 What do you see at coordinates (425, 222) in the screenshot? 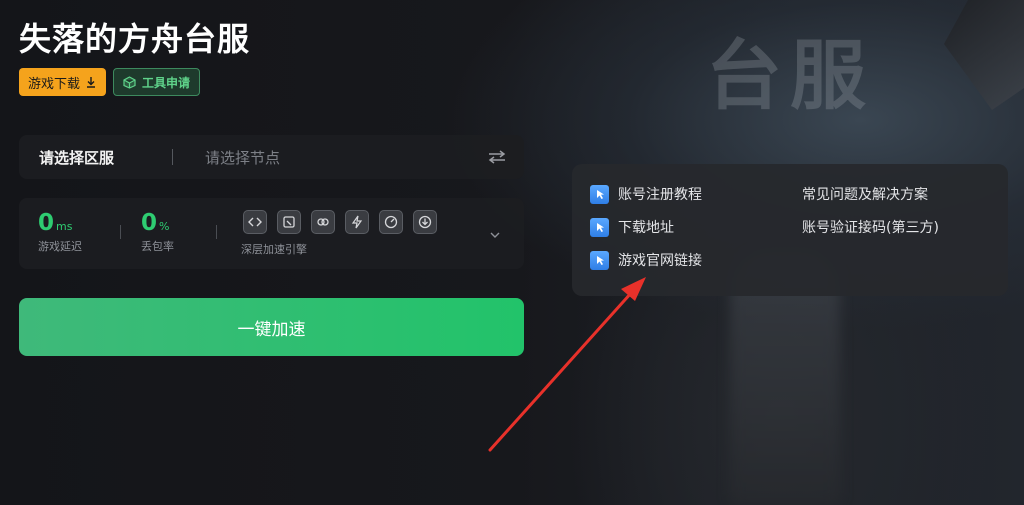
I see `download-circle-icon` at bounding box center [425, 222].